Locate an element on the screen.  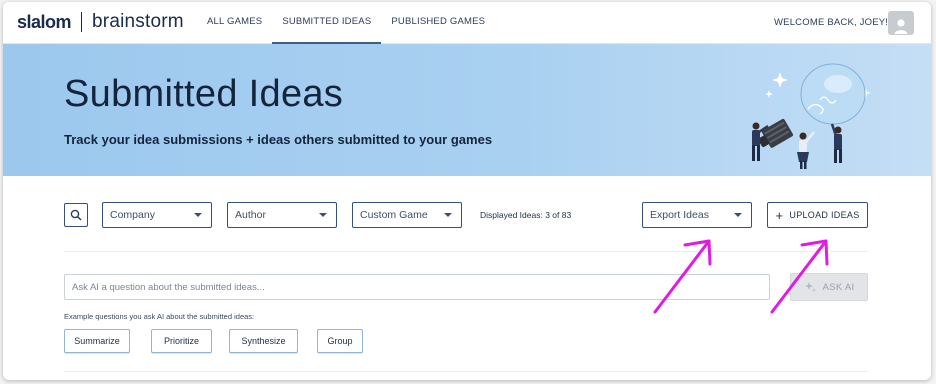
export-ideas-select: Export Ideas is located at coordinates (697, 215).